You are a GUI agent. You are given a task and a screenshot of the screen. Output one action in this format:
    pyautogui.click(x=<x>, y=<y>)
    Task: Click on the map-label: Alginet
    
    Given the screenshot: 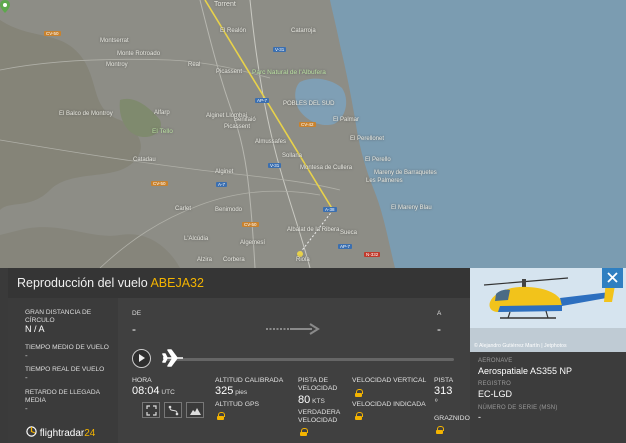 What is the action you would take?
    pyautogui.click(x=224, y=172)
    